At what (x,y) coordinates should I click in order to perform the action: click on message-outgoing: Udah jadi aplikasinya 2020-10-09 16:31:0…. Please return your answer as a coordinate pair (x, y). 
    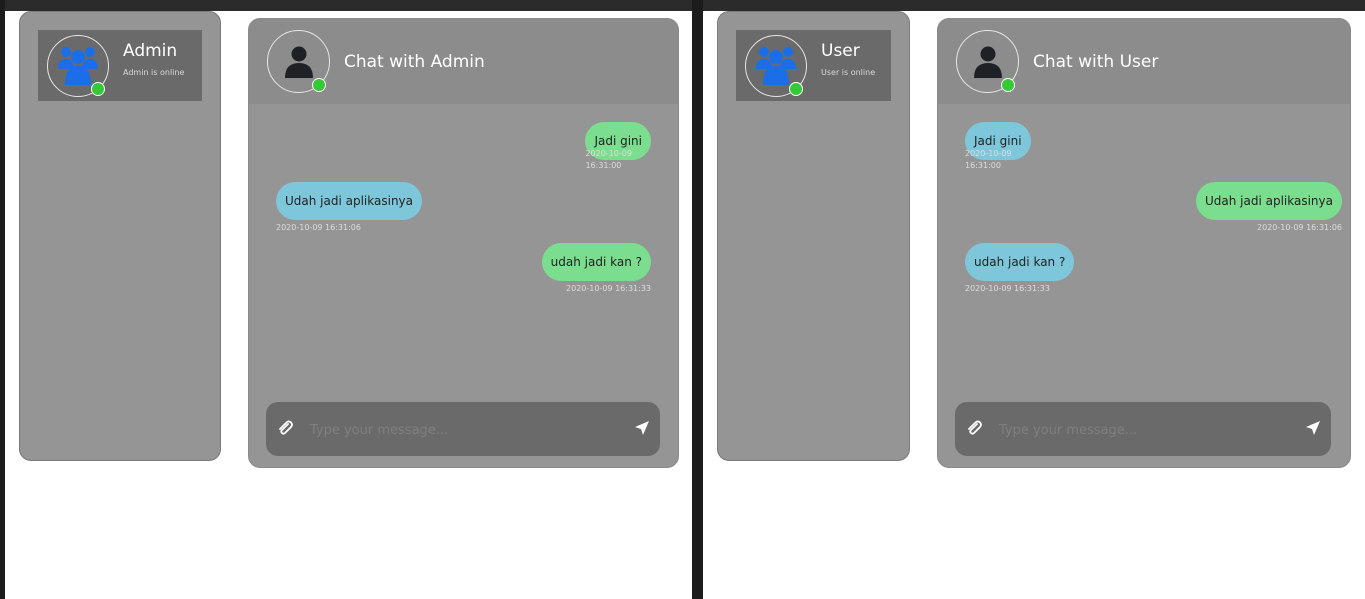
    Looking at the image, I should click on (1268, 208).